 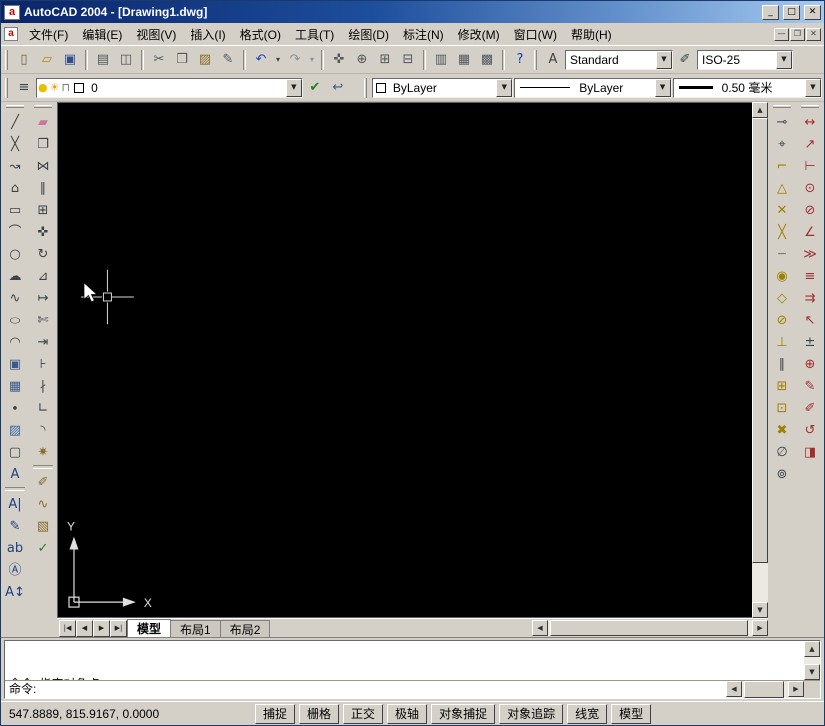 What do you see at coordinates (810, 122) in the screenshot?
I see `linear-dimension-button: ↔` at bounding box center [810, 122].